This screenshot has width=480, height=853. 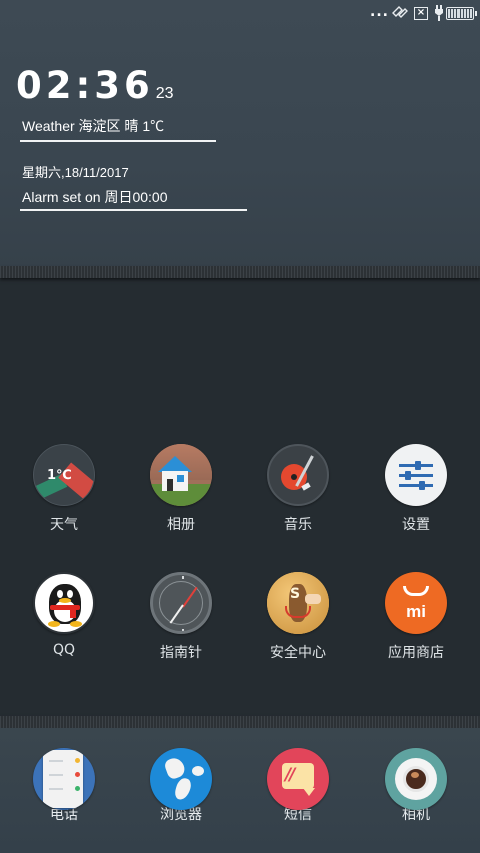 I want to click on app-weather: 1℃ 天气, so click(x=64, y=489).